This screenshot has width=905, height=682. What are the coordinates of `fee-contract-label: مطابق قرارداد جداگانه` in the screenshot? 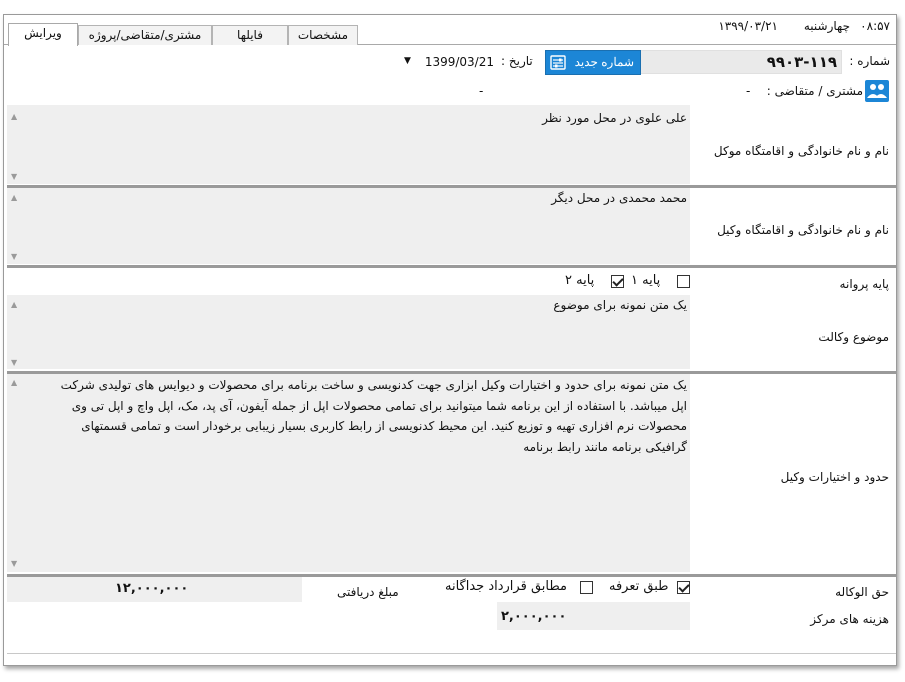 It's located at (506, 586).